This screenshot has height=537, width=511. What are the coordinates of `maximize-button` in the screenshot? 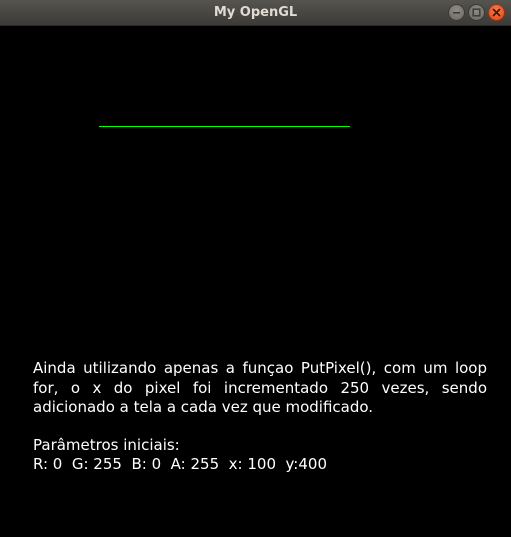 It's located at (476, 12).